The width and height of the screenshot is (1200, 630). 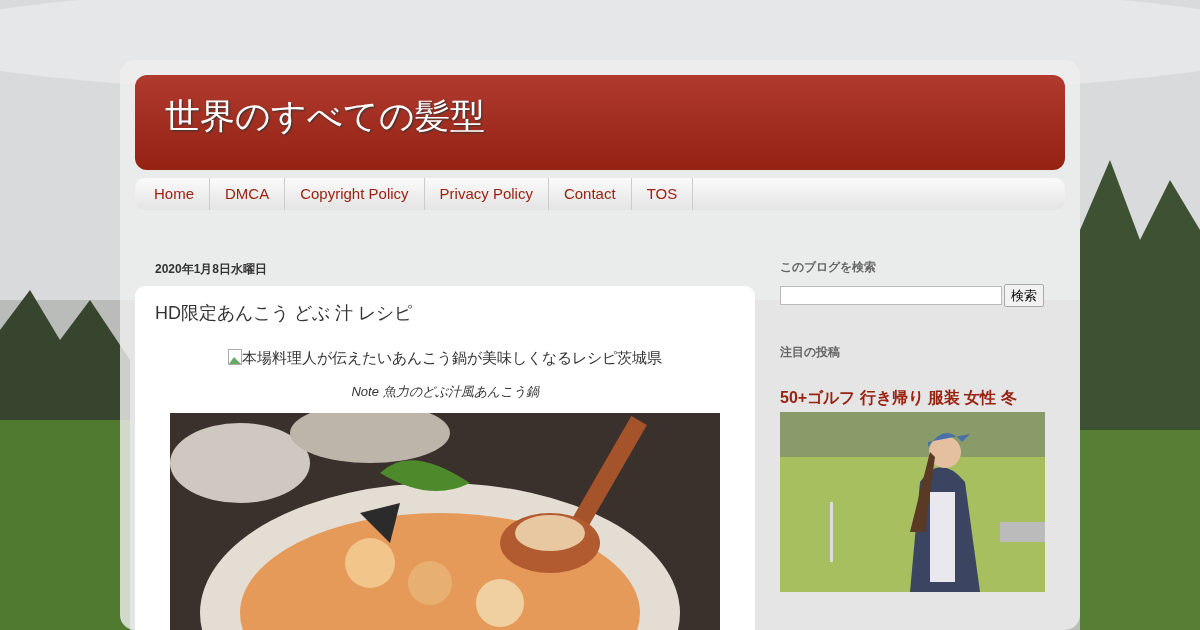 What do you see at coordinates (828, 267) in the screenshot?
I see `section-heading: このブログを検索` at bounding box center [828, 267].